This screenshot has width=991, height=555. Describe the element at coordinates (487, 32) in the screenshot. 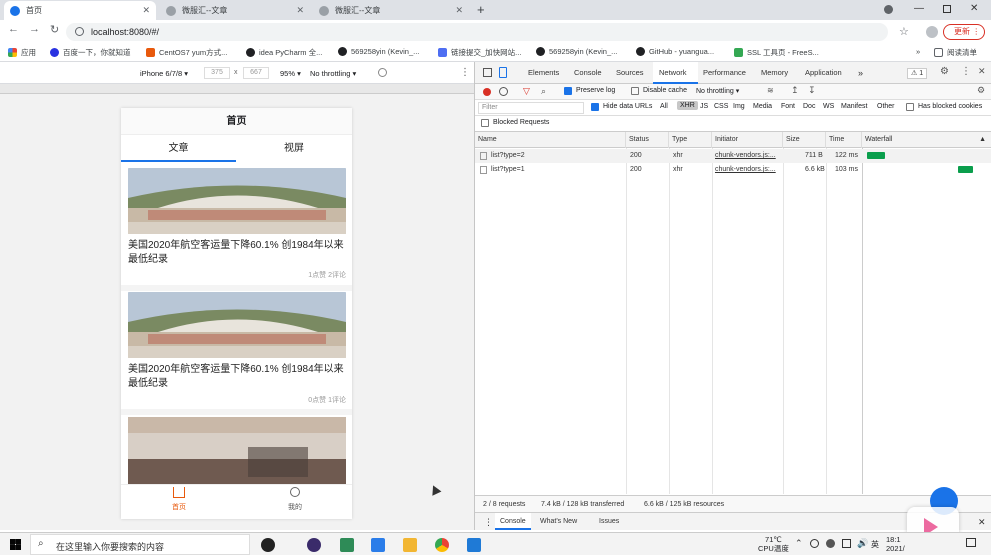

I see `address-bar: localhost:8080/#/ ☆` at that location.